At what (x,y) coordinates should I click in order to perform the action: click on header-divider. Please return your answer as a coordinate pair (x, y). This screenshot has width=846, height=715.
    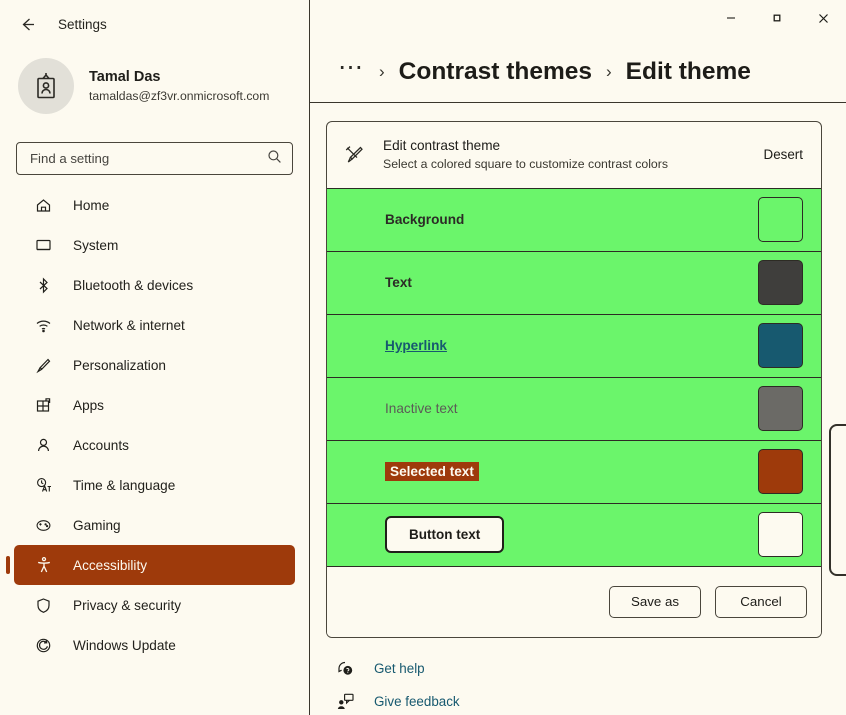
    Looking at the image, I should click on (578, 102).